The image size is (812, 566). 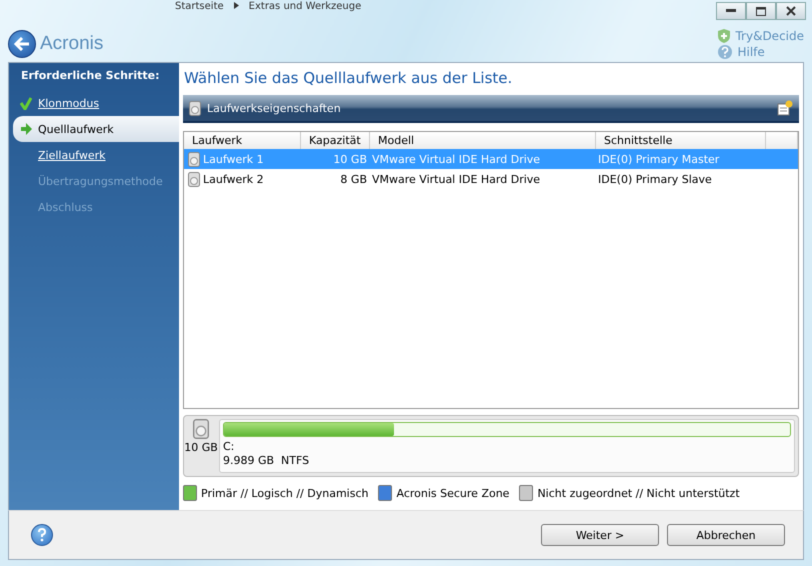 What do you see at coordinates (26, 103) in the screenshot?
I see `check-icon` at bounding box center [26, 103].